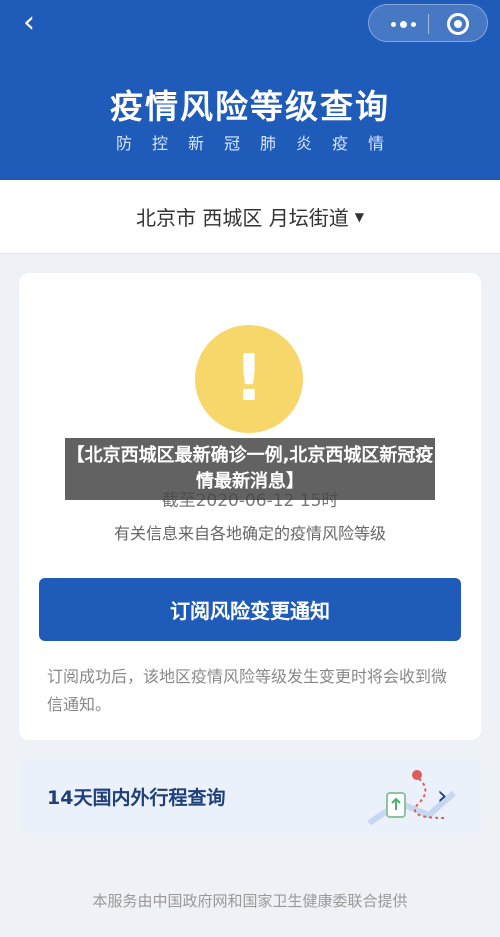 The height and width of the screenshot is (937, 500). Describe the element at coordinates (250, 796) in the screenshot. I see `itinerary-query-card: 14天国内外行程查询 ›` at that location.